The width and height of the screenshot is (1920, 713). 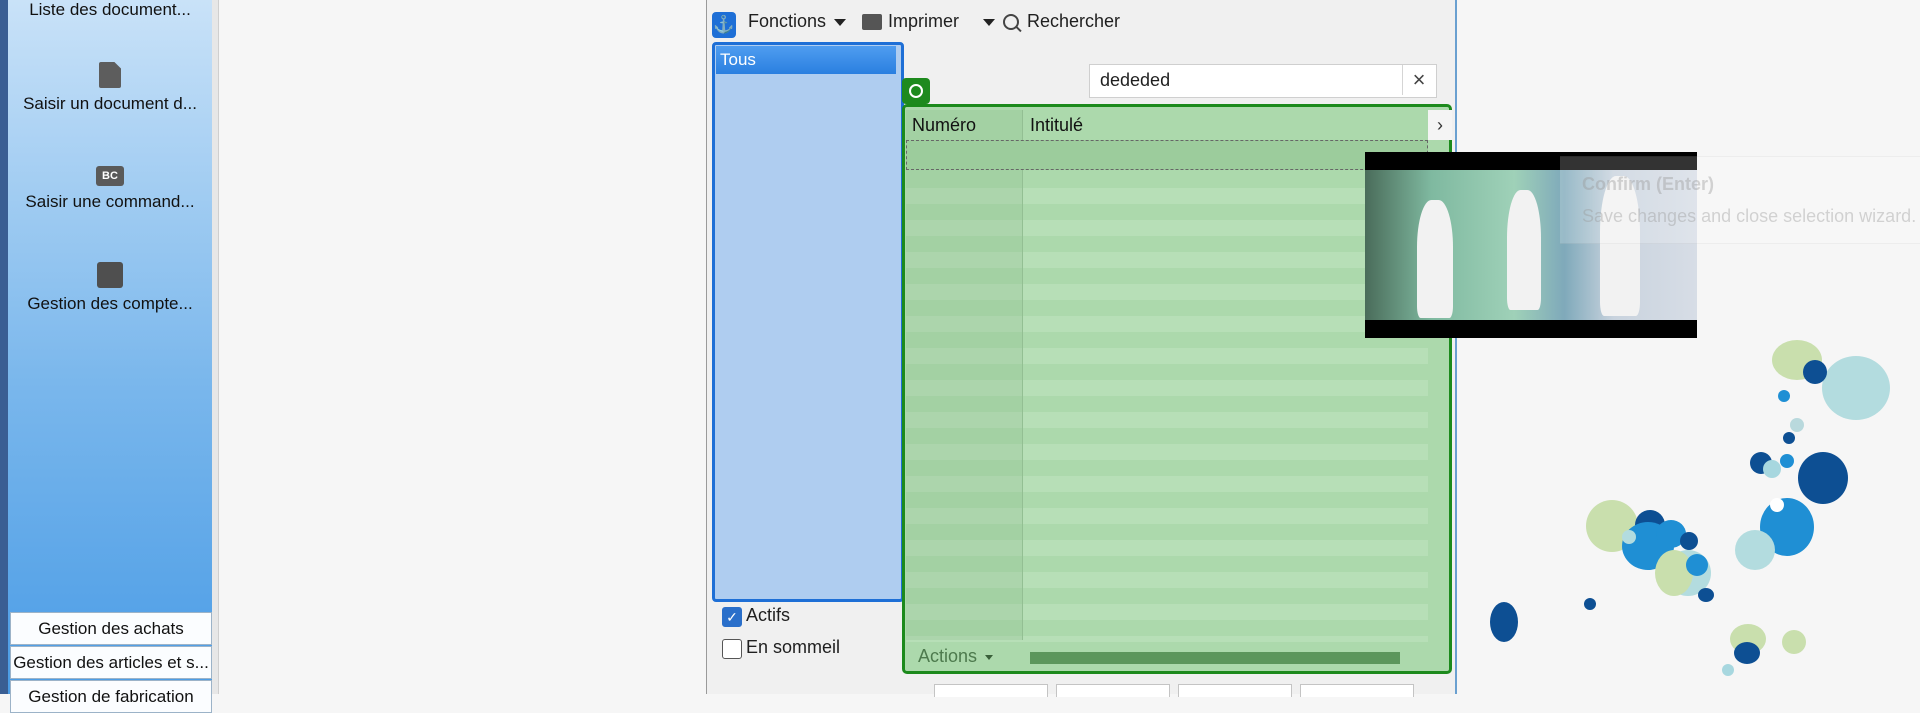 What do you see at coordinates (768, 615) in the screenshot?
I see `active-label: Actifs` at bounding box center [768, 615].